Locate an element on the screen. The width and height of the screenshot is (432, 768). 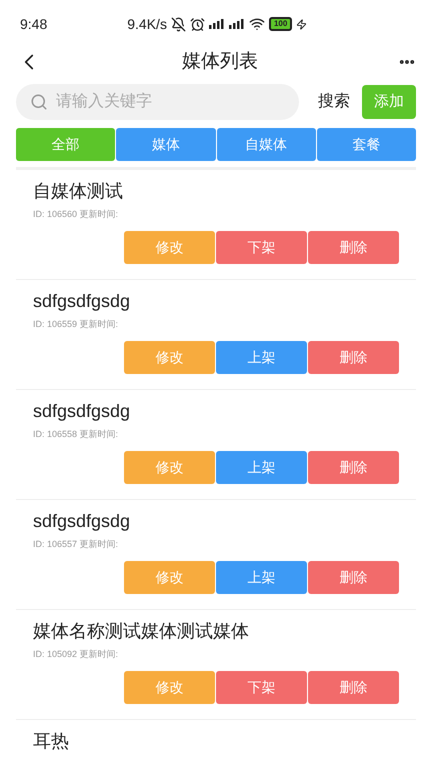
category-tab: 自媒体 is located at coordinates (266, 144).